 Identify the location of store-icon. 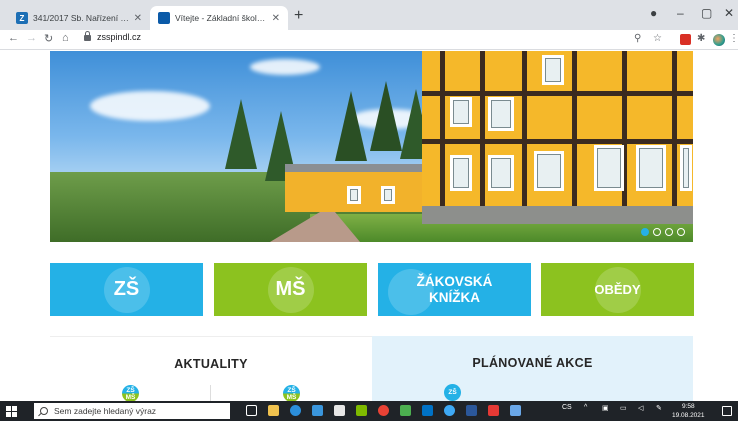
(339, 410).